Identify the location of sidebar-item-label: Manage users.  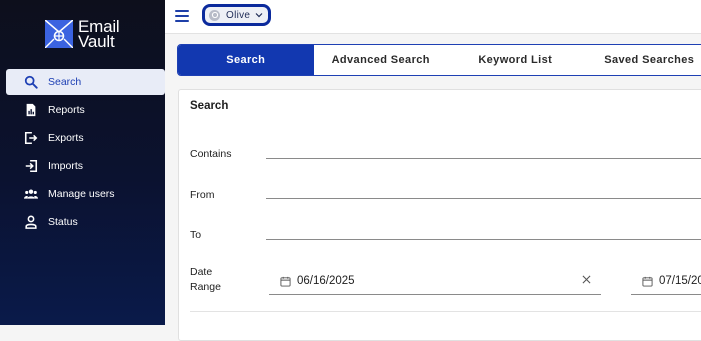
(81, 194).